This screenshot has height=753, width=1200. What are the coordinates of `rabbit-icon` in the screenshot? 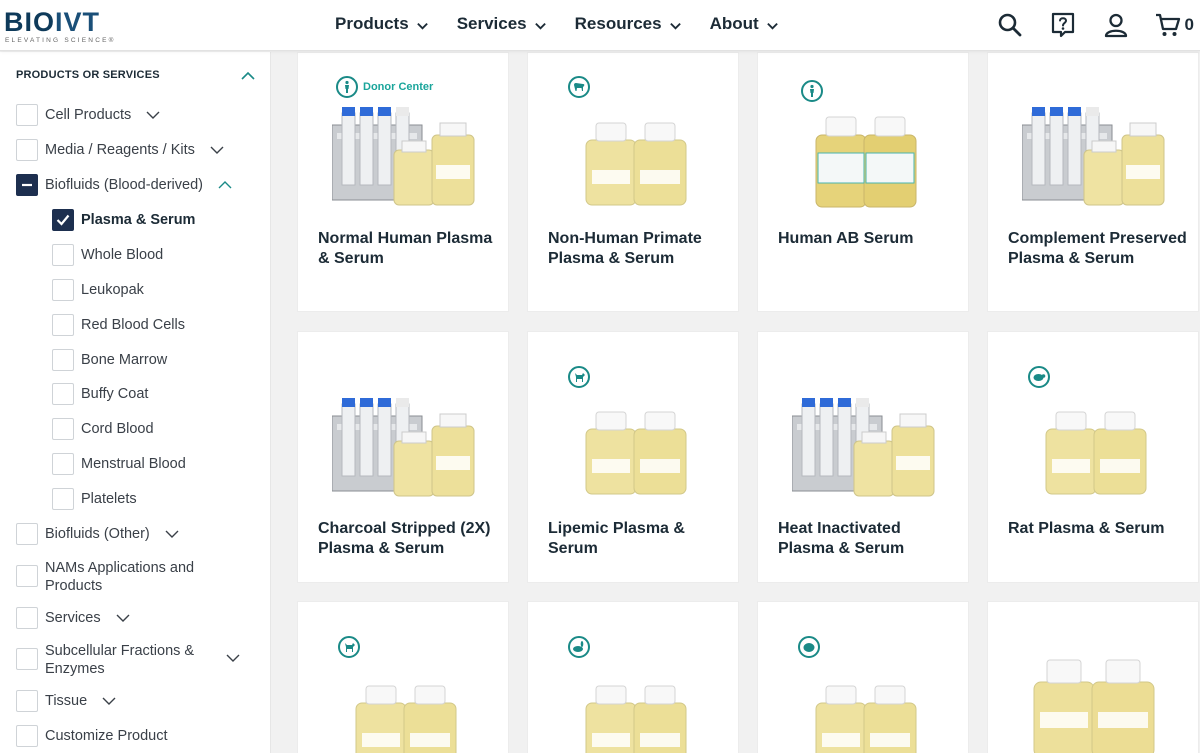 It's located at (578, 646).